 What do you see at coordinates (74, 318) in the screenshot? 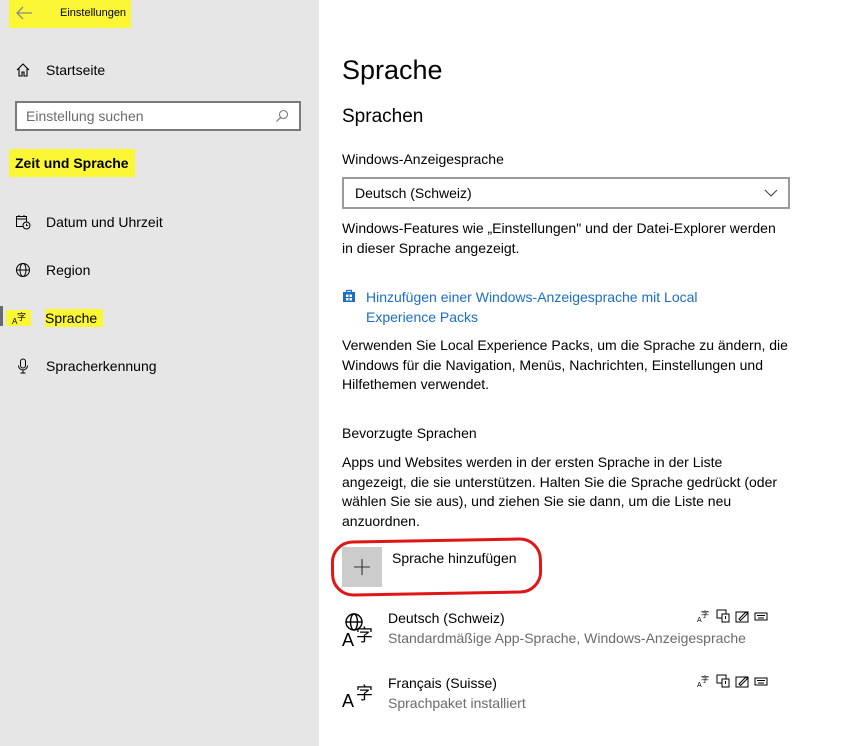
I see `sidebar-item-label: Sprache` at bounding box center [74, 318].